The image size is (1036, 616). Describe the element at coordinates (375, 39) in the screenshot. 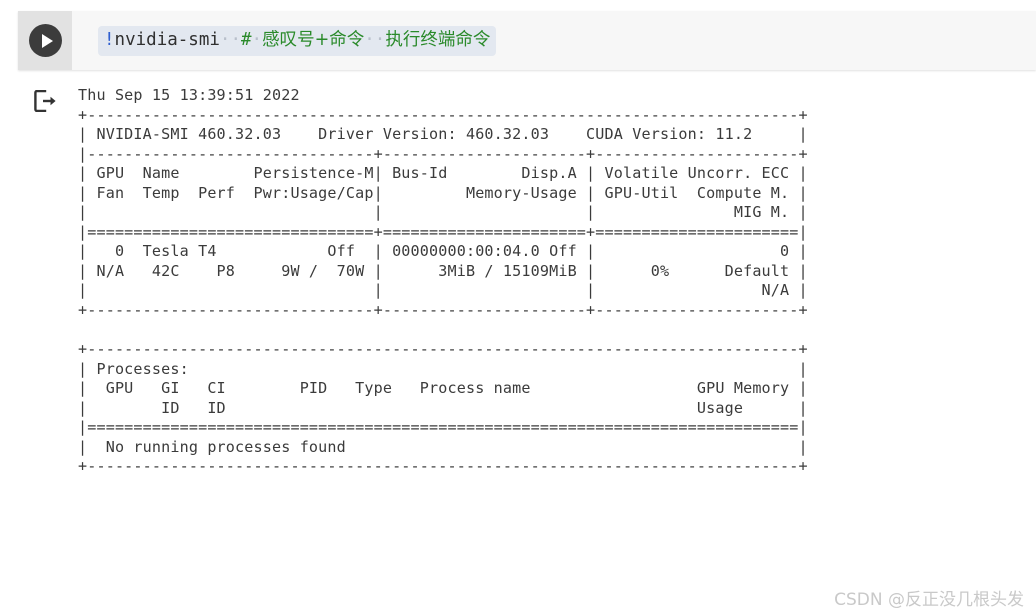

I see `code-whitespace-dots-3: ··` at that location.